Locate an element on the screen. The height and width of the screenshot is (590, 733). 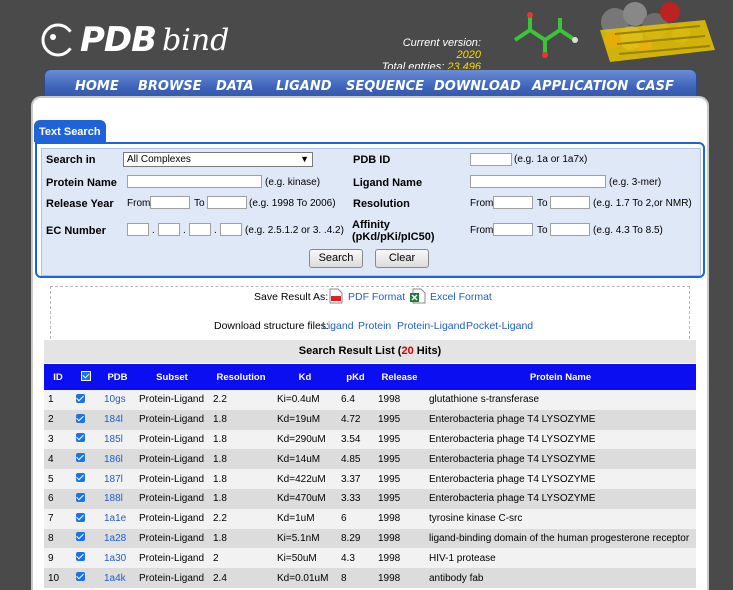
pdf-format-link: PDF Format is located at coordinates (376, 297).